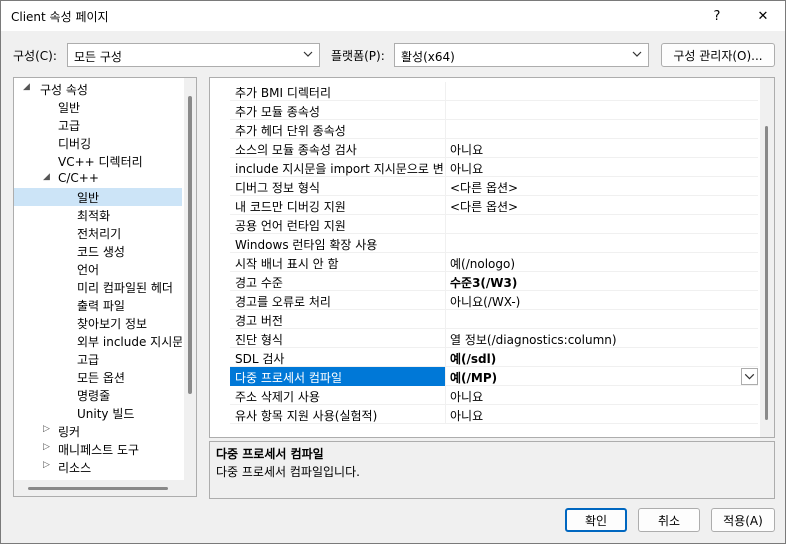  Describe the element at coordinates (428, 57) in the screenshot. I see `platform-value: 활성(x64)` at that location.